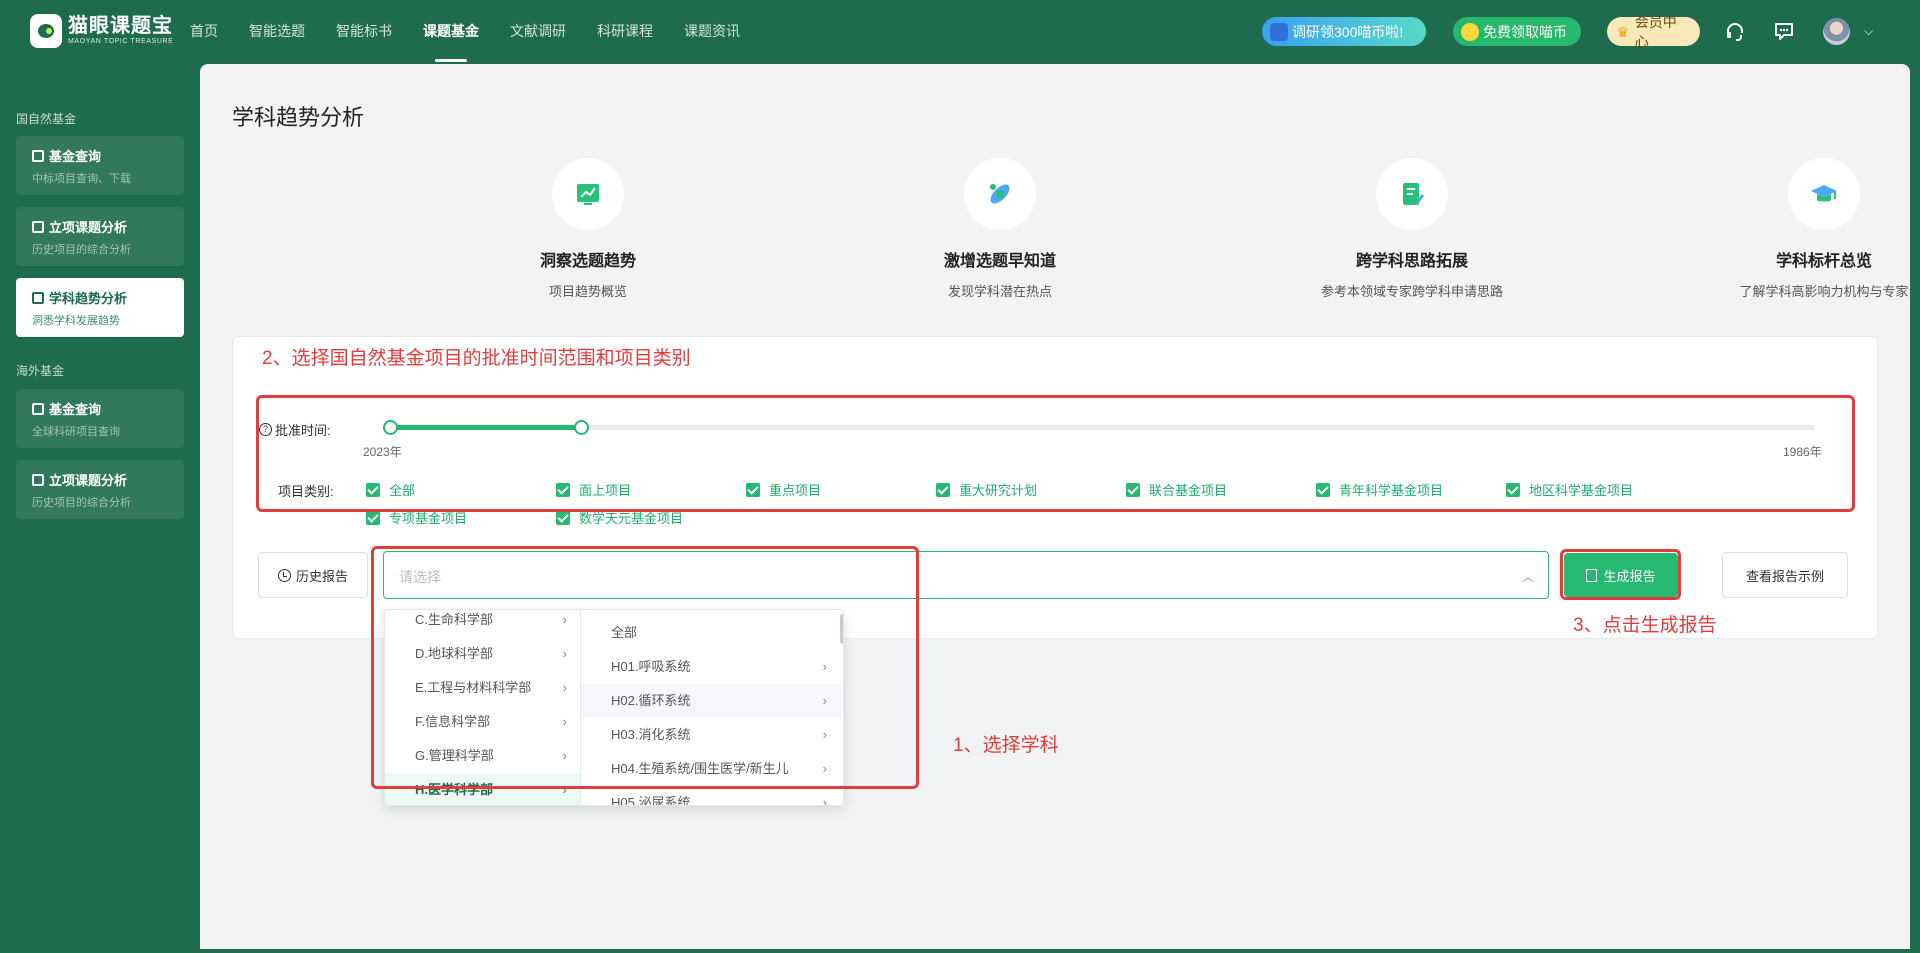 The image size is (1920, 953). I want to click on cascader-option-hovered: H02.循环系统 ›, so click(711, 701).